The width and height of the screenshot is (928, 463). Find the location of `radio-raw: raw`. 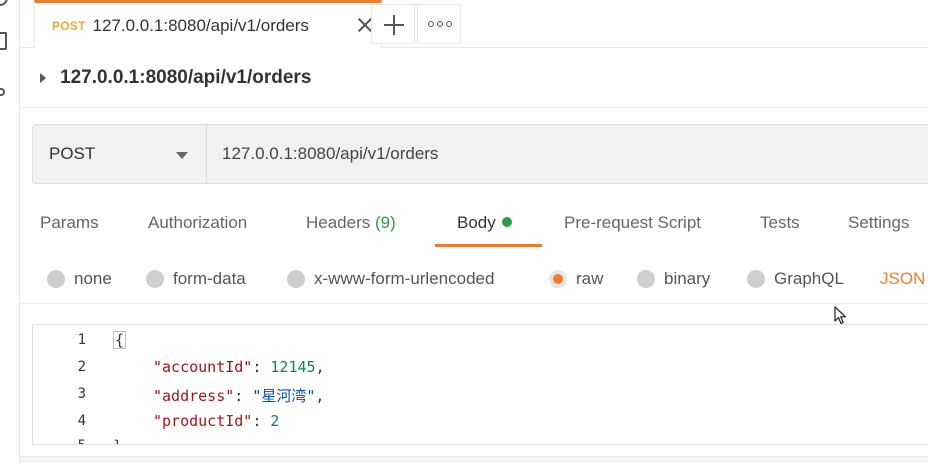

radio-raw: raw is located at coordinates (576, 279).